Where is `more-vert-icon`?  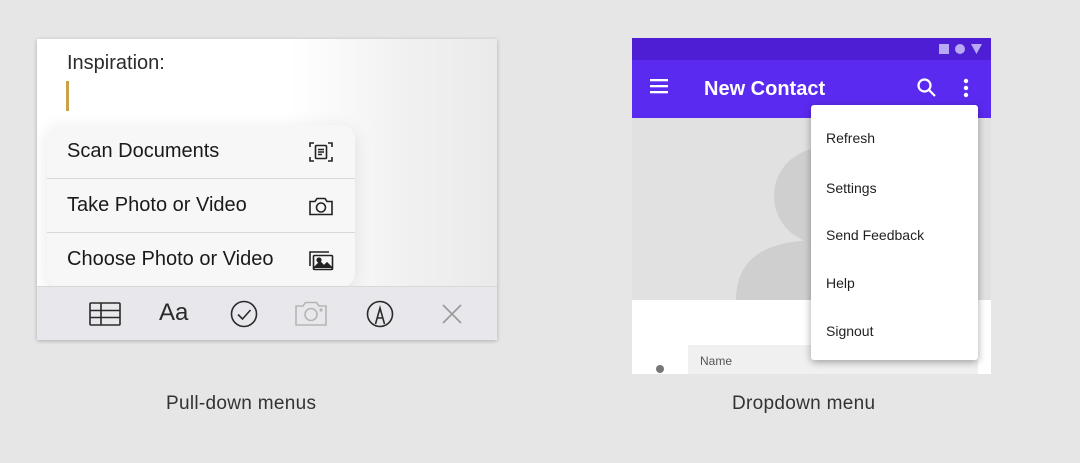 more-vert-icon is located at coordinates (966, 90).